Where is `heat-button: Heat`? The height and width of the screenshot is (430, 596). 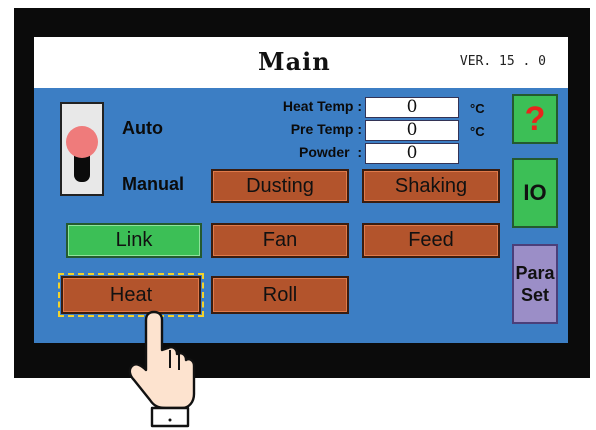 heat-button: Heat is located at coordinates (131, 295).